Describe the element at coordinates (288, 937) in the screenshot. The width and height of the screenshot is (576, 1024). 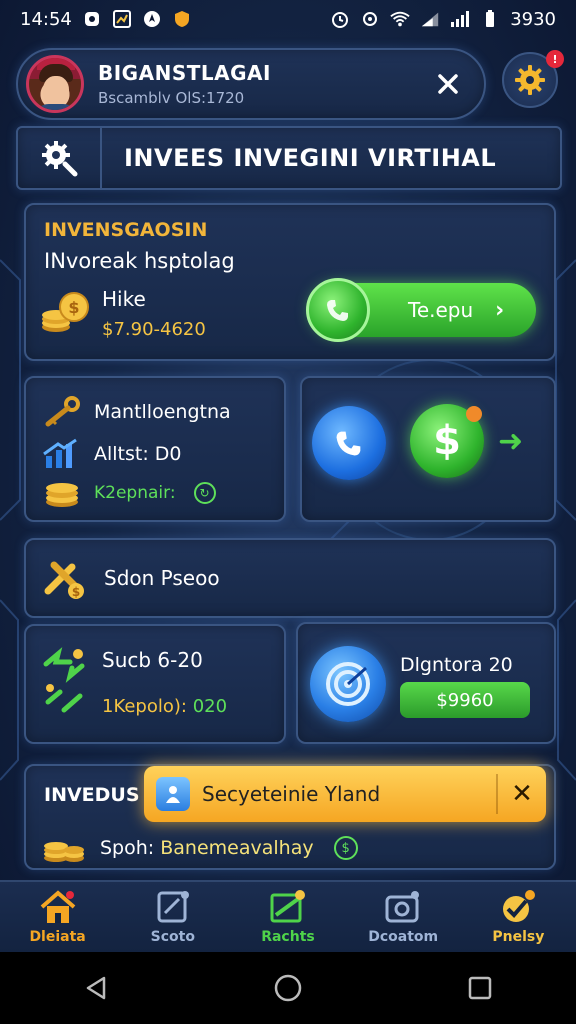
I see `nav-label-chart: Rachts` at that location.